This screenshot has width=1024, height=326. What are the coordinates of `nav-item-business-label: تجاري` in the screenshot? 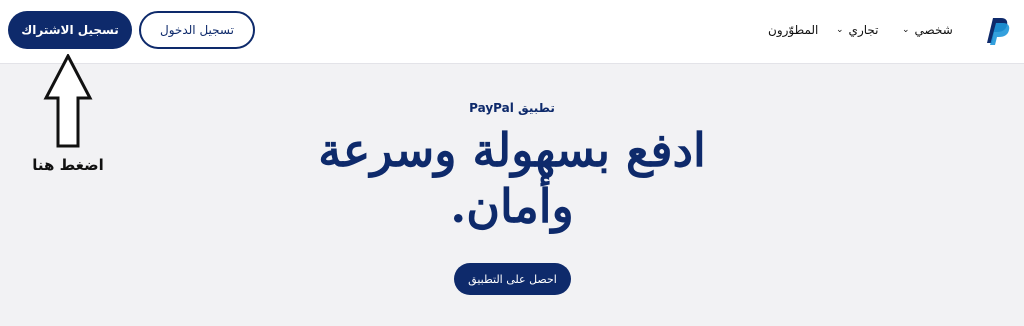 It's located at (863, 30).